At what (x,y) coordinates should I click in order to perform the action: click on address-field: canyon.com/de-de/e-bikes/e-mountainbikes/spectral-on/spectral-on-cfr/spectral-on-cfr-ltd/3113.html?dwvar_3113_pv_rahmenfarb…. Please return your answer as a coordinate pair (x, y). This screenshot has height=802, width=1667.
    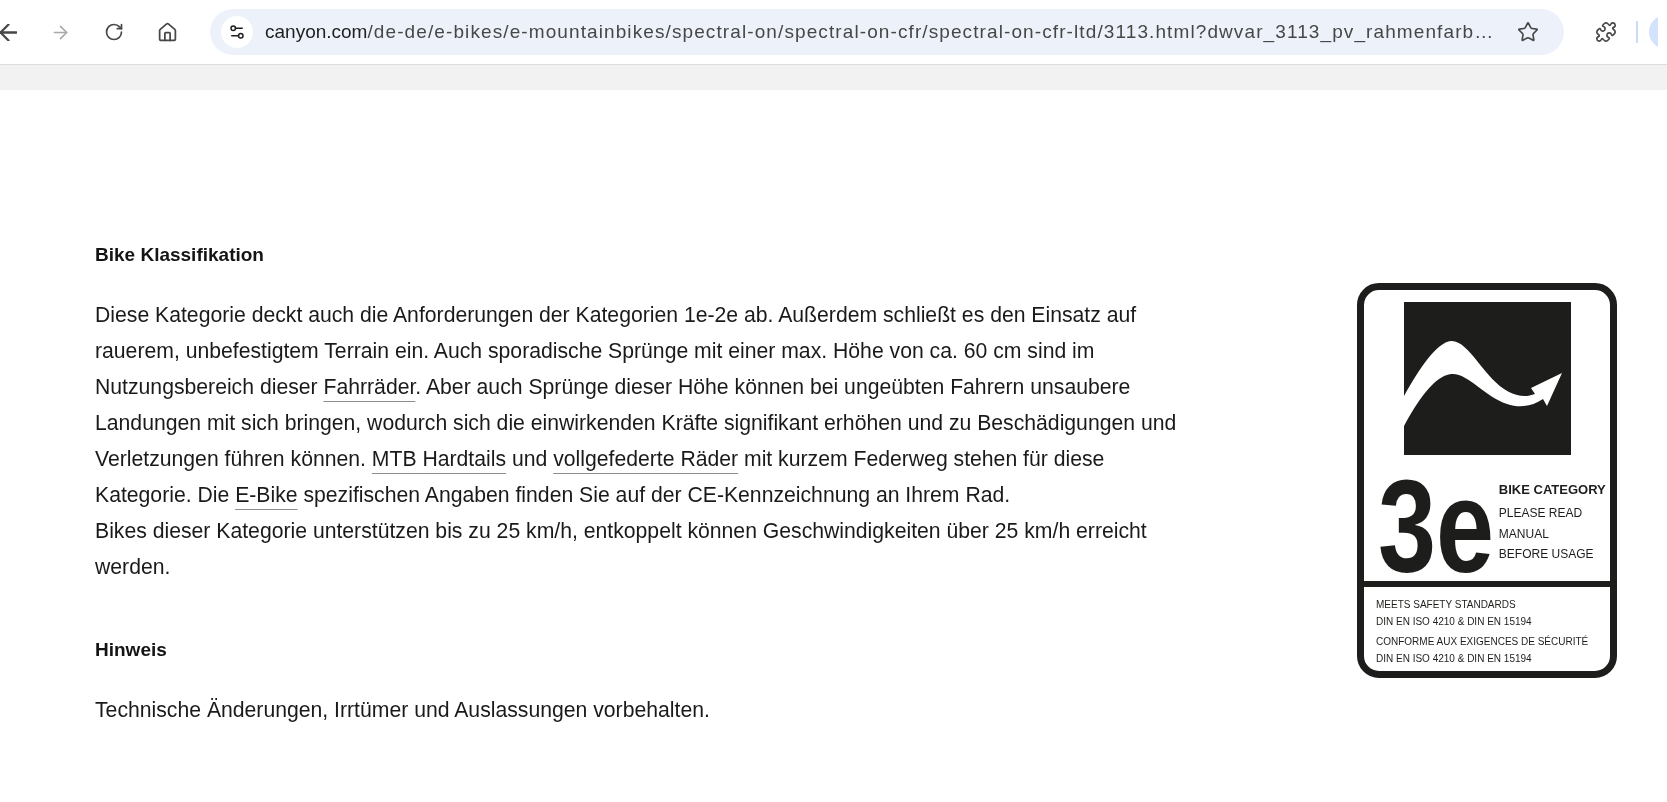
    Looking at the image, I should click on (887, 32).